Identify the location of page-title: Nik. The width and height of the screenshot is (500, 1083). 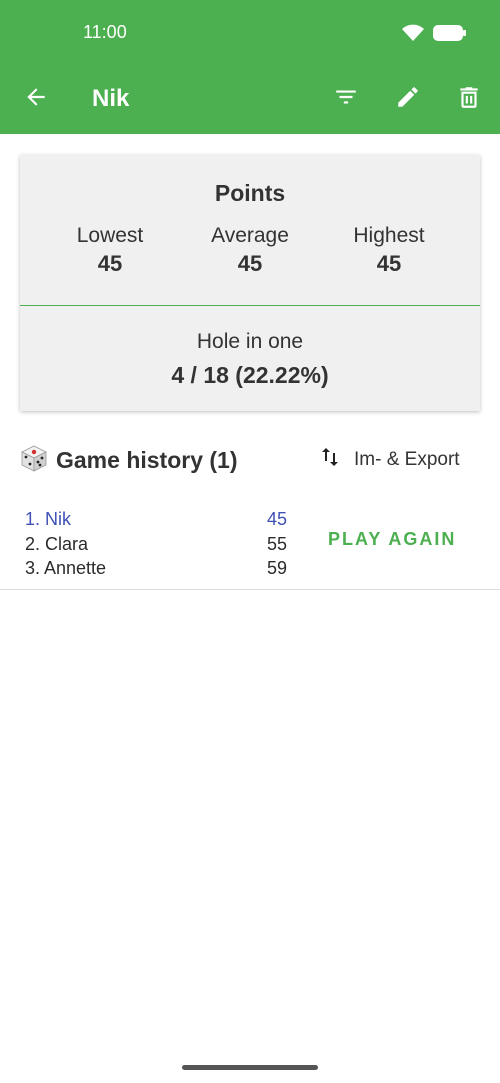
(111, 98).